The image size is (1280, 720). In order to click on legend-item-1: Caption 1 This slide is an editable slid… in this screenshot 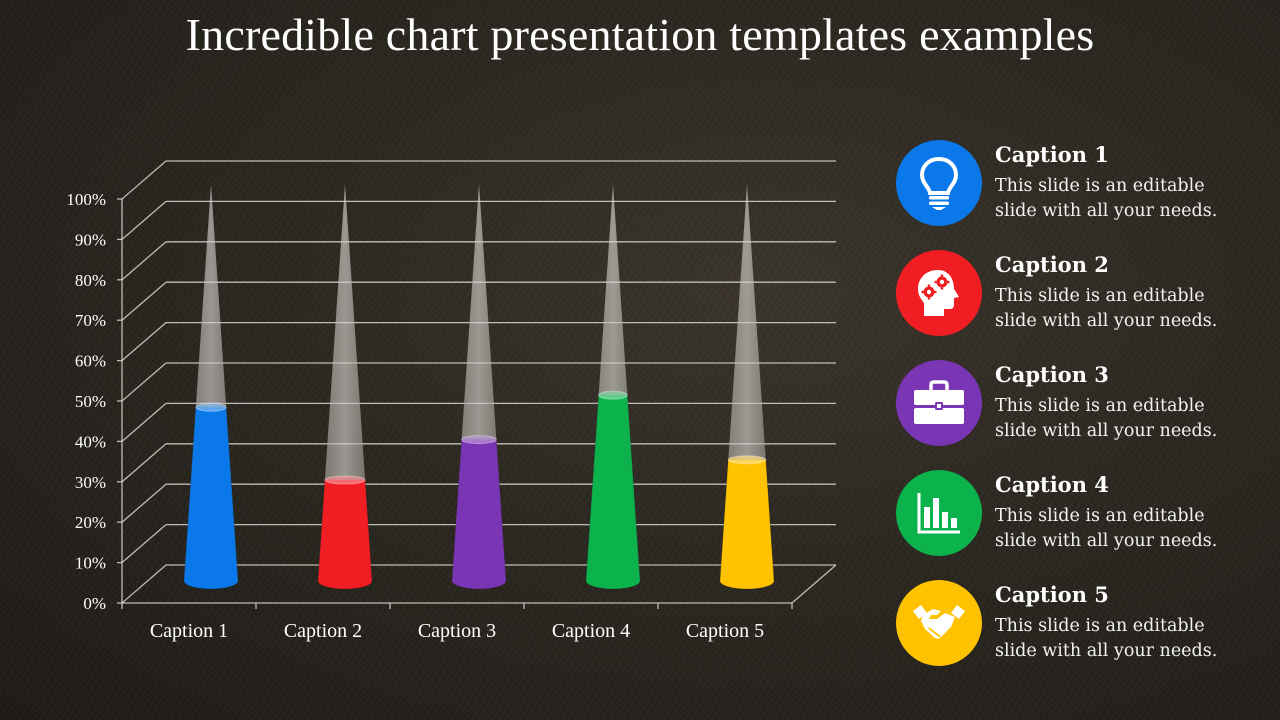, I will do `click(1086, 185)`.